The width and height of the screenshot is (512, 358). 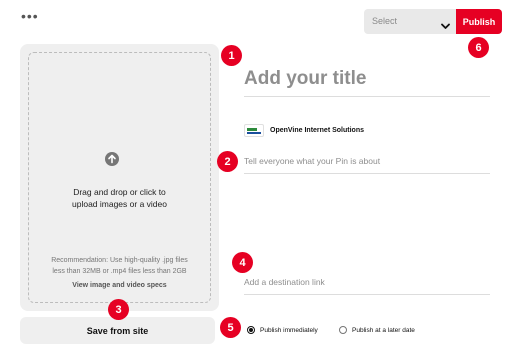 What do you see at coordinates (254, 130) in the screenshot?
I see `account-logo` at bounding box center [254, 130].